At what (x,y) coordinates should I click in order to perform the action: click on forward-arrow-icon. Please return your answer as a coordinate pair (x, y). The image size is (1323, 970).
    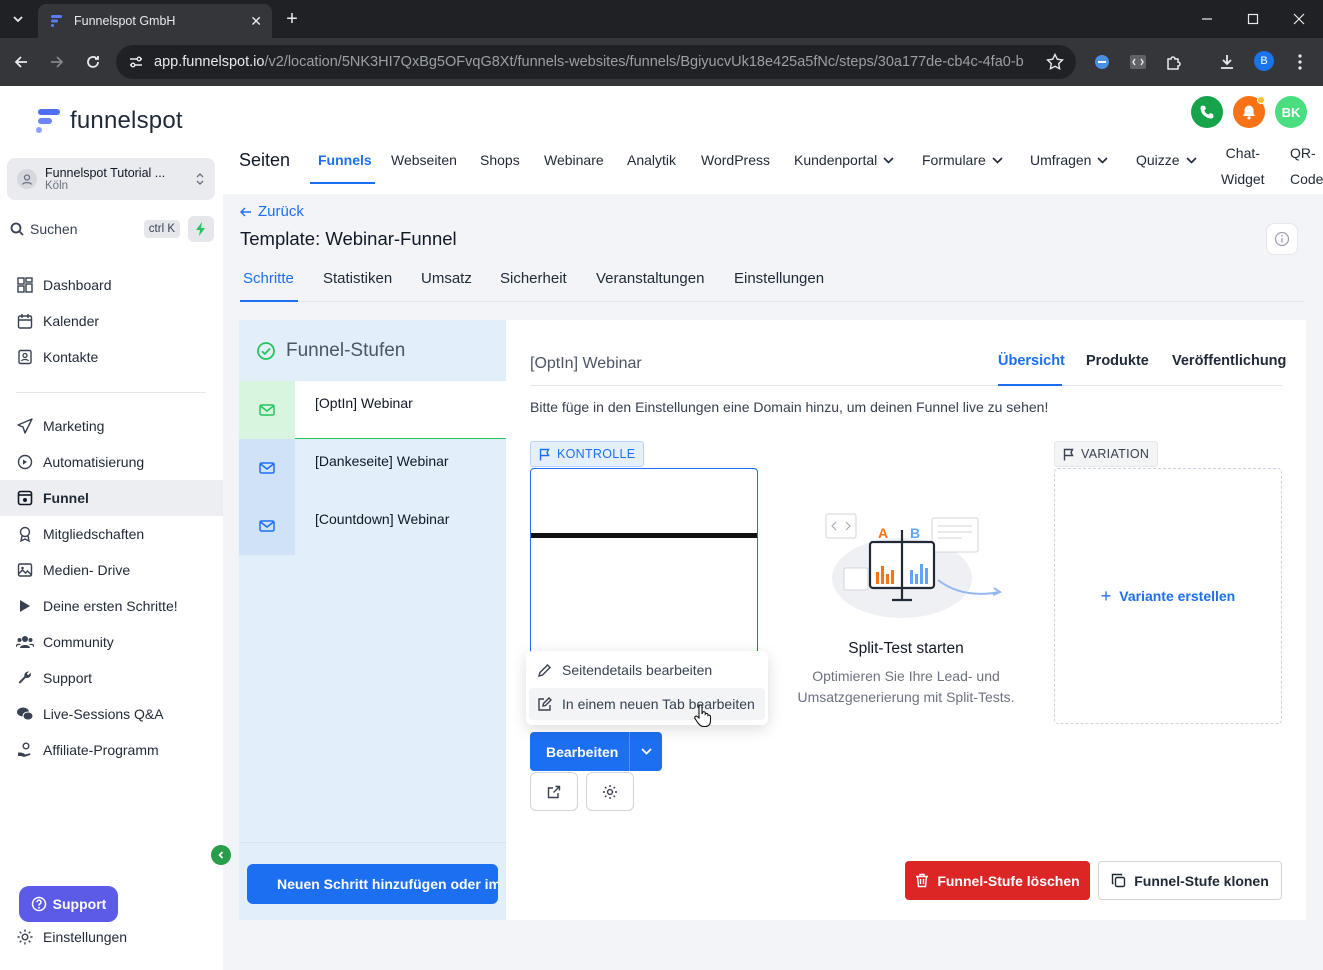
    Looking at the image, I should click on (57, 62).